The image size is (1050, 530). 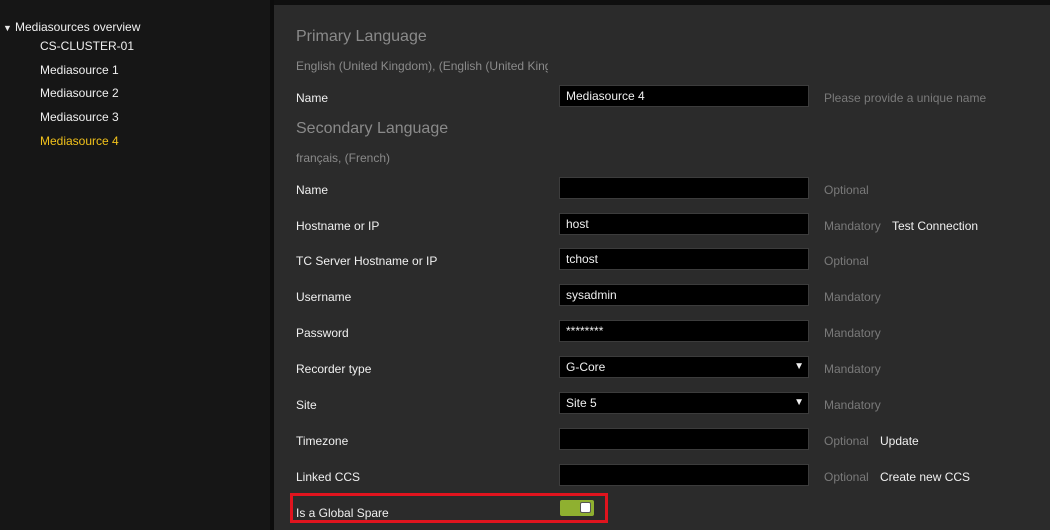 What do you see at coordinates (846, 190) in the screenshot?
I see `secondary-name-hint: Optional` at bounding box center [846, 190].